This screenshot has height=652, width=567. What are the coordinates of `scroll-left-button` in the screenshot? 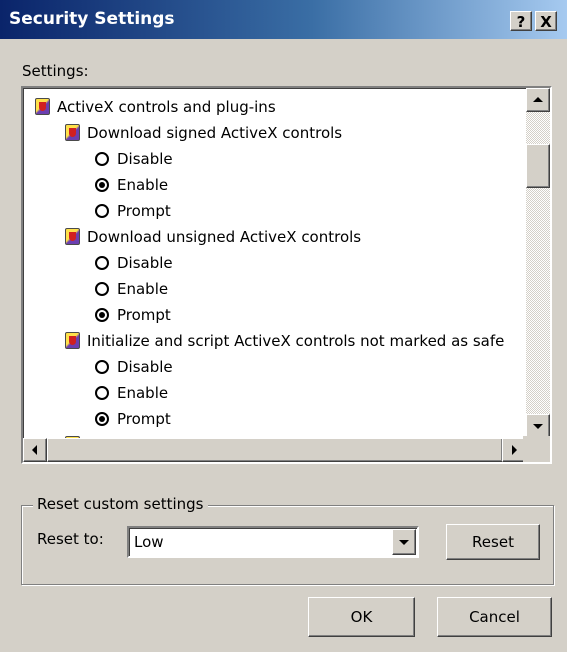 It's located at (35, 450).